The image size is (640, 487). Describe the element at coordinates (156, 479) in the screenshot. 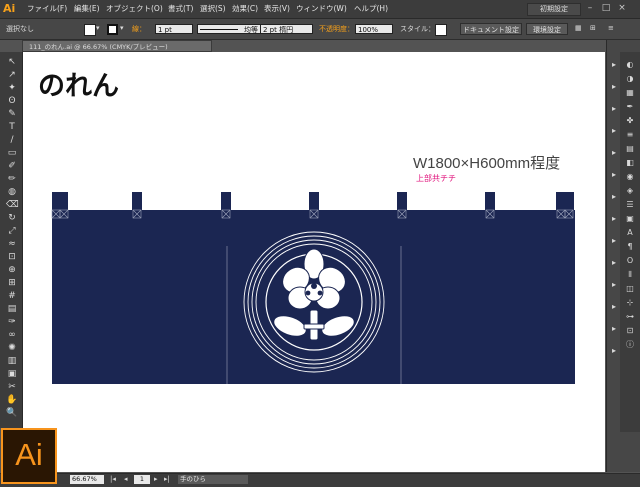

I see `next-artboard-icon: ▸` at that location.